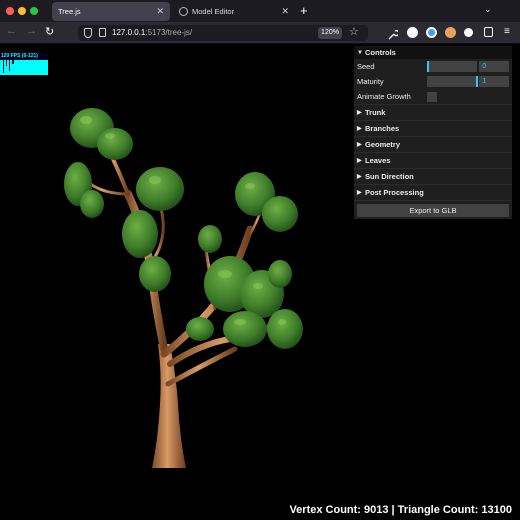 The height and width of the screenshot is (520, 520). What do you see at coordinates (213, 11) in the screenshot?
I see `tab-title: Model Editor` at bounding box center [213, 11].